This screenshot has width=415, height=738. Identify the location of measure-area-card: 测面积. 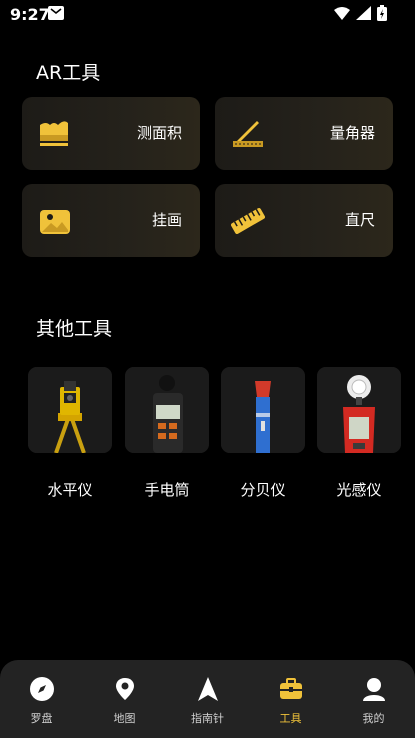
(111, 133).